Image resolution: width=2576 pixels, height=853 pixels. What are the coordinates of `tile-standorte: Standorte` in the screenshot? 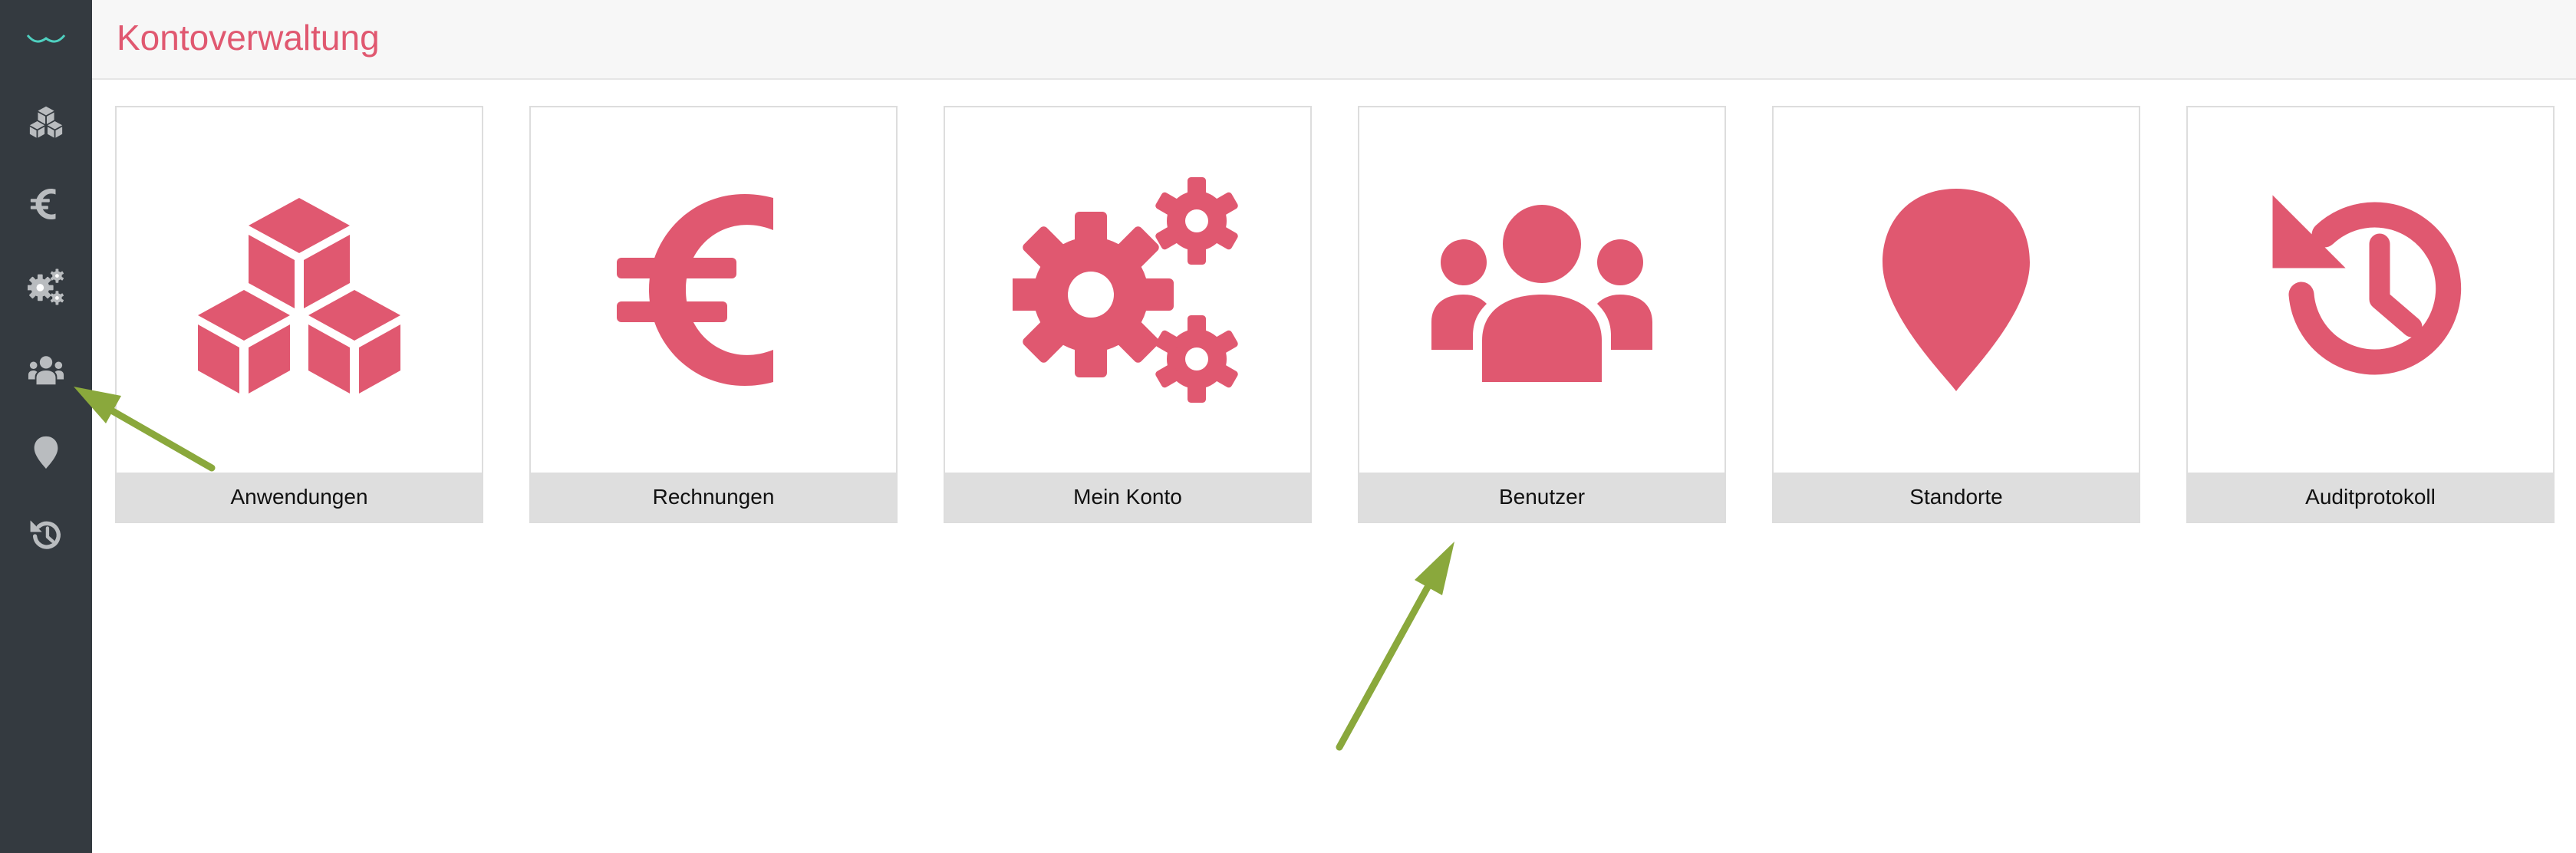 It's located at (1956, 314).